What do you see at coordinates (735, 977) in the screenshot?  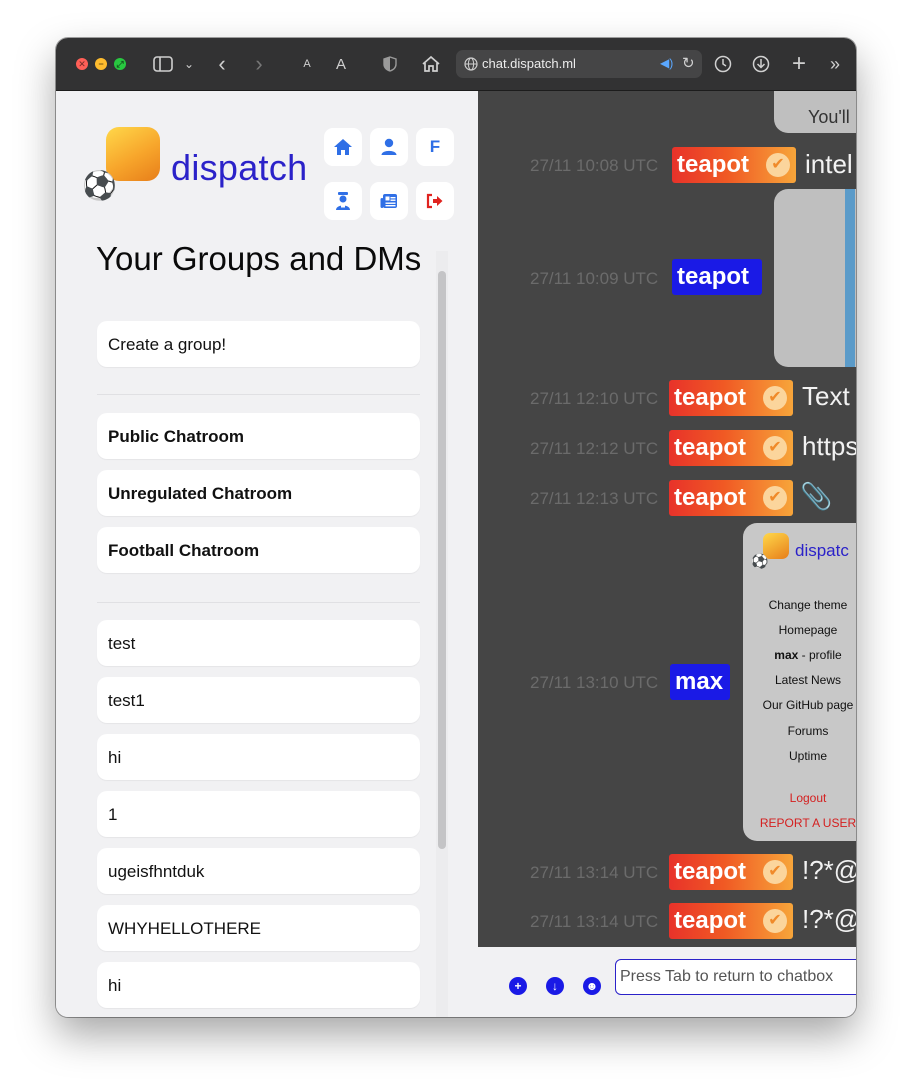 I see `message-input` at bounding box center [735, 977].